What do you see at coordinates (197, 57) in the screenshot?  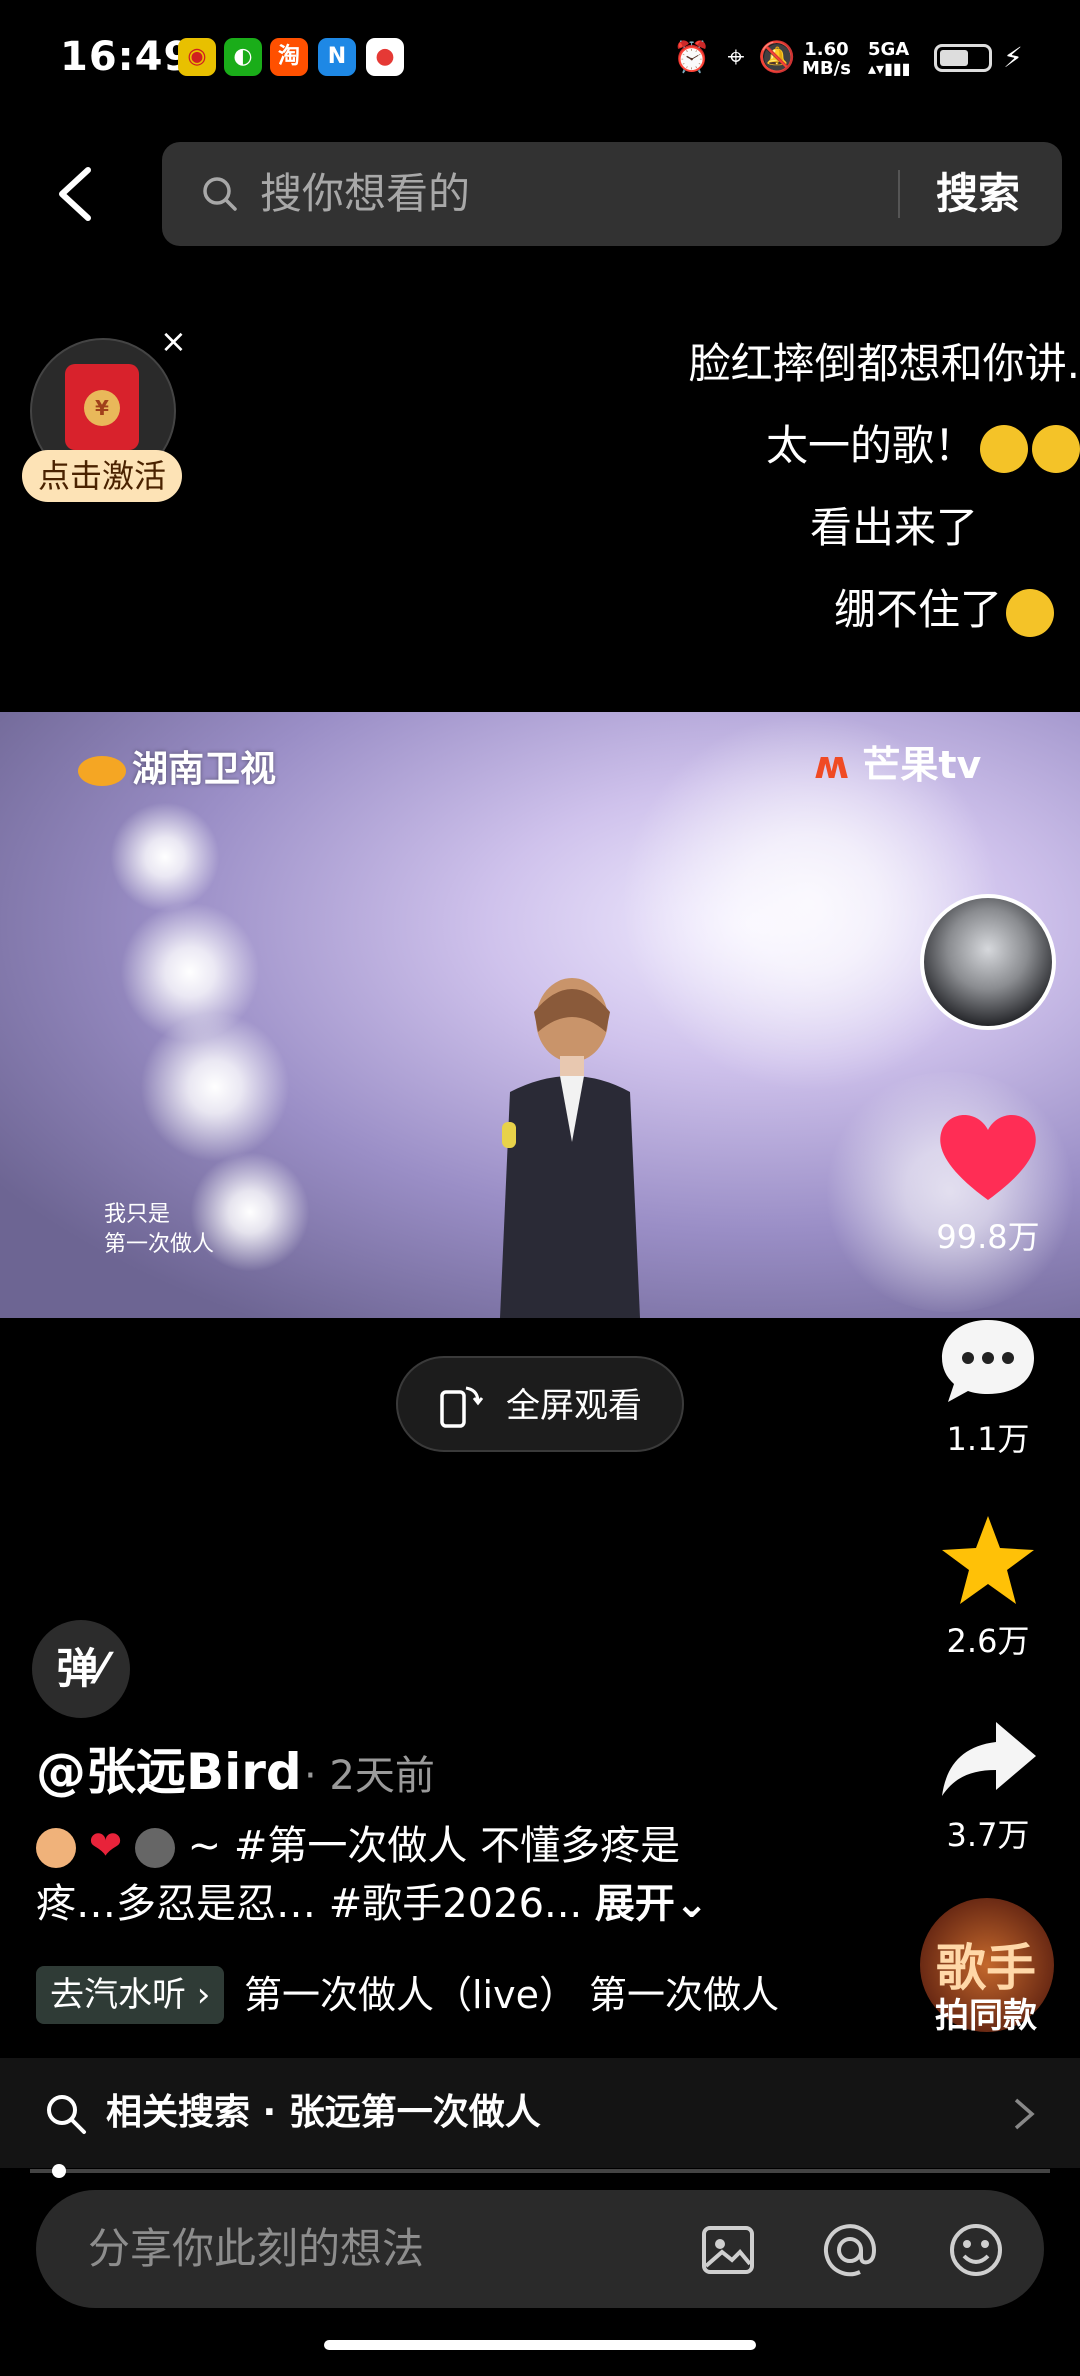 I see `weibo-icon: ◉` at bounding box center [197, 57].